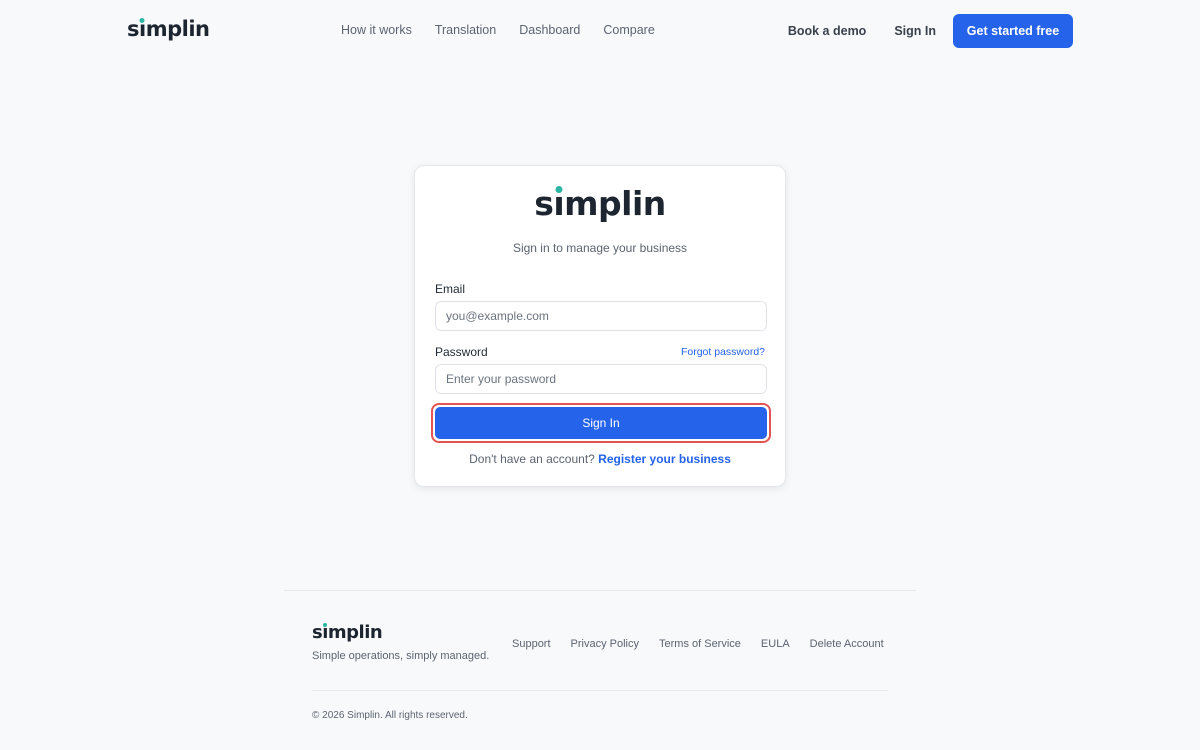  What do you see at coordinates (600, 590) in the screenshot?
I see `footer-top-divider` at bounding box center [600, 590].